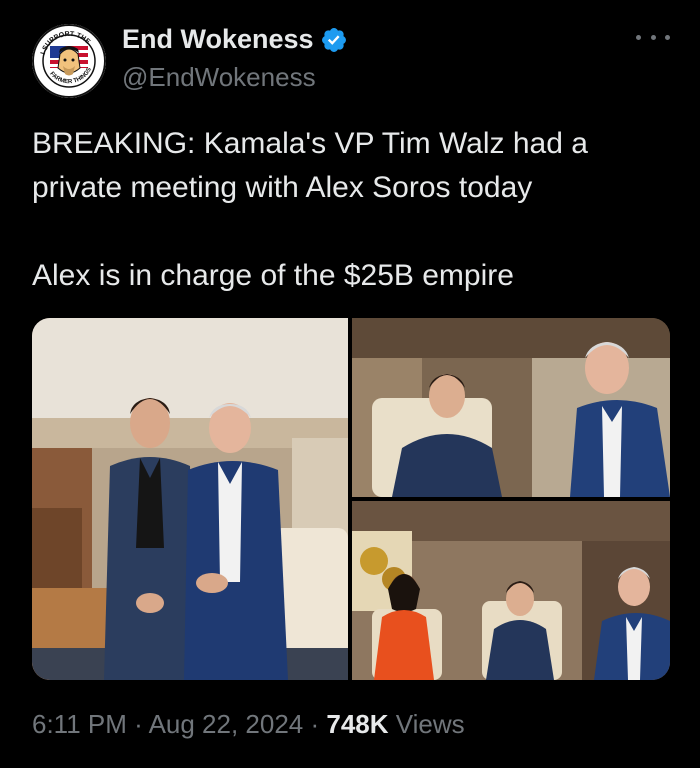 This screenshot has height=768, width=700. Describe the element at coordinates (219, 77) in the screenshot. I see `author-handle: @EndWokeness` at that location.